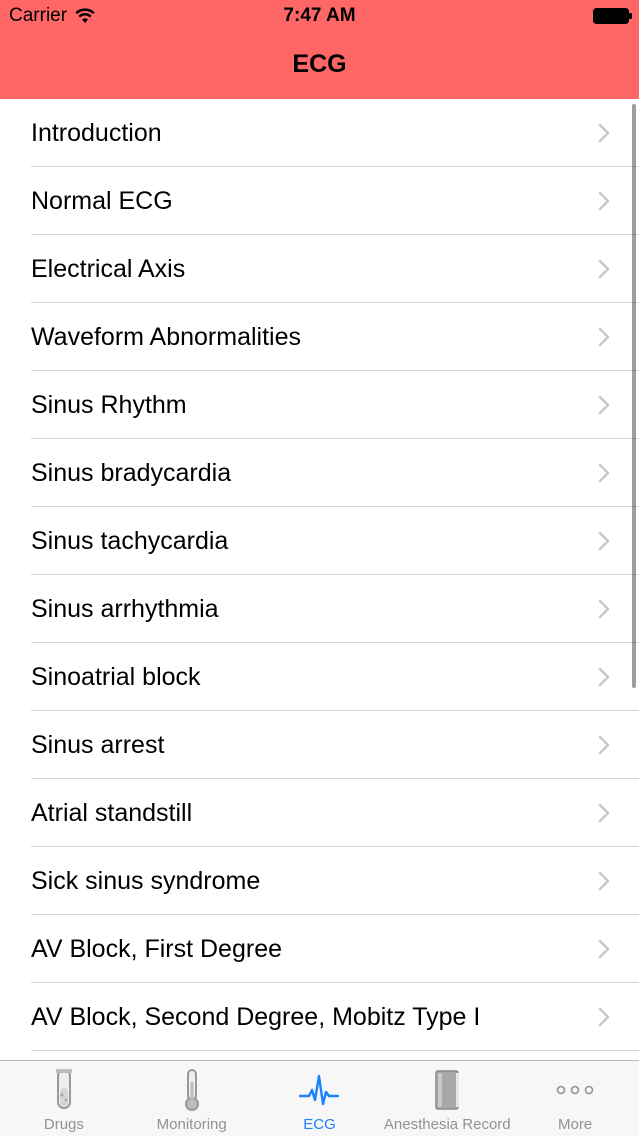 The image size is (639, 1136). Describe the element at coordinates (319, 405) in the screenshot. I see `list-item: Sinus Rhythm` at that location.